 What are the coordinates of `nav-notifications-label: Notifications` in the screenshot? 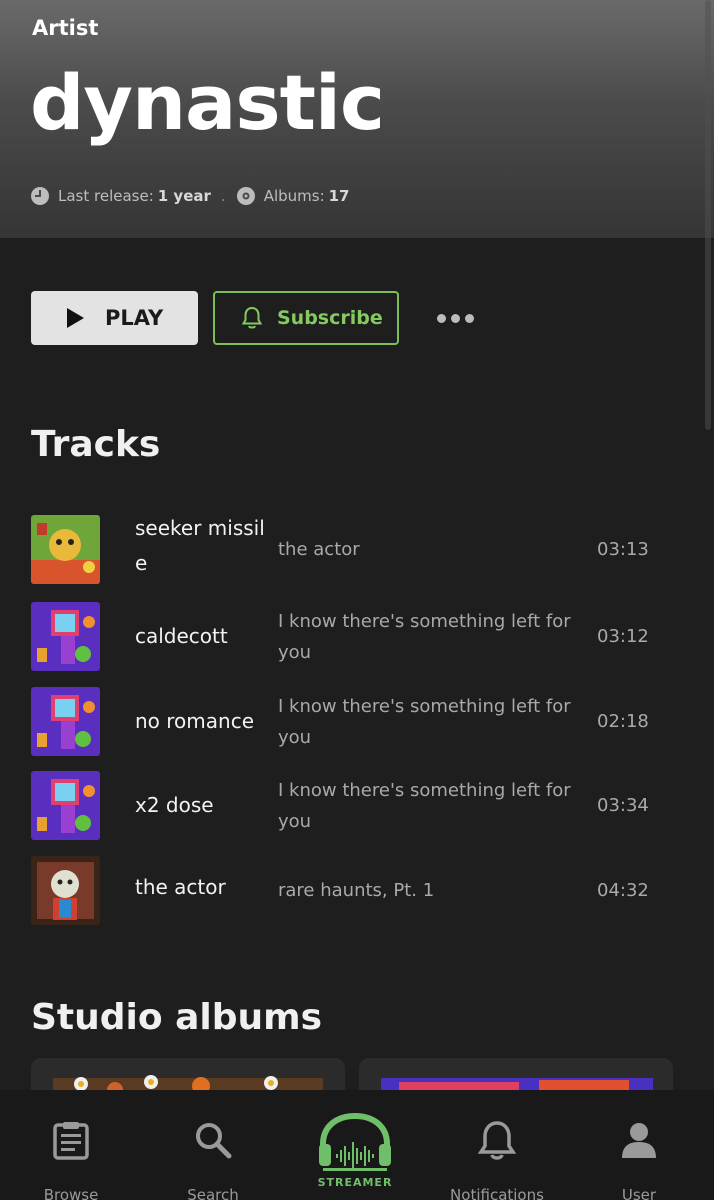 It's located at (497, 1193).